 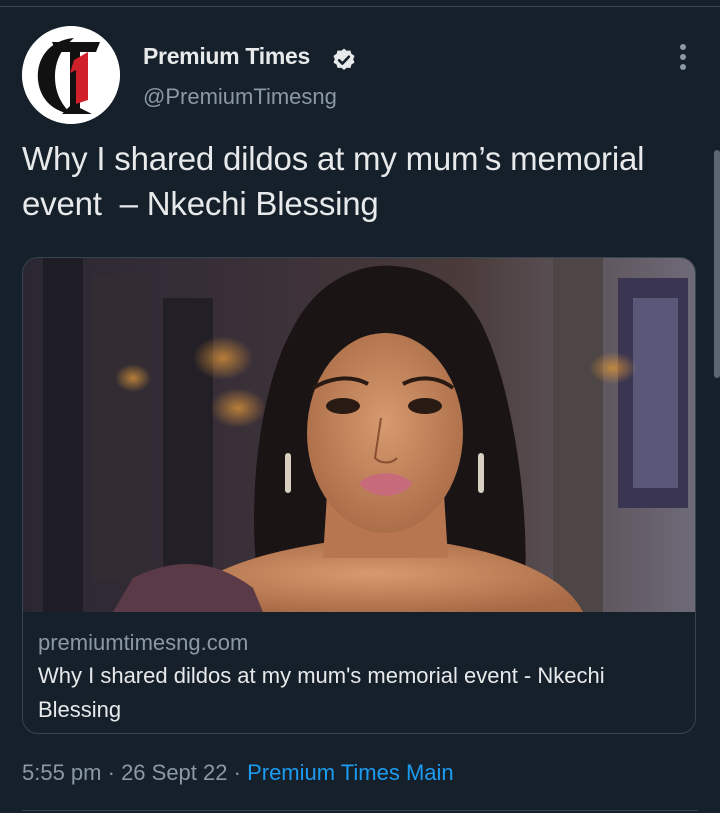 What do you see at coordinates (360, 810) in the screenshot?
I see `bottom-divider` at bounding box center [360, 810].